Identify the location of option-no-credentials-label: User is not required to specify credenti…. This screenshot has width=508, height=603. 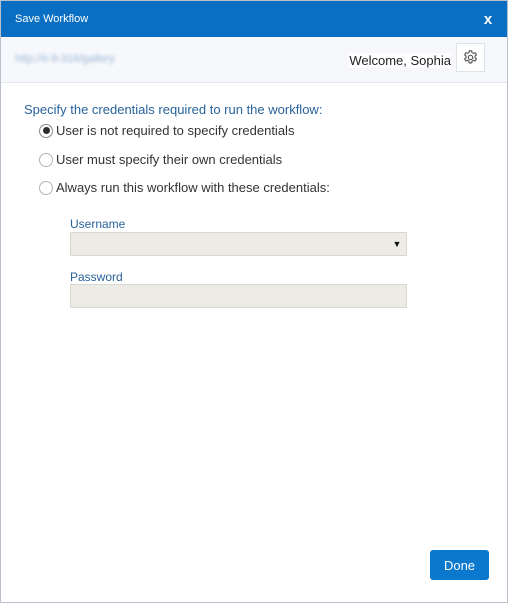
(175, 130).